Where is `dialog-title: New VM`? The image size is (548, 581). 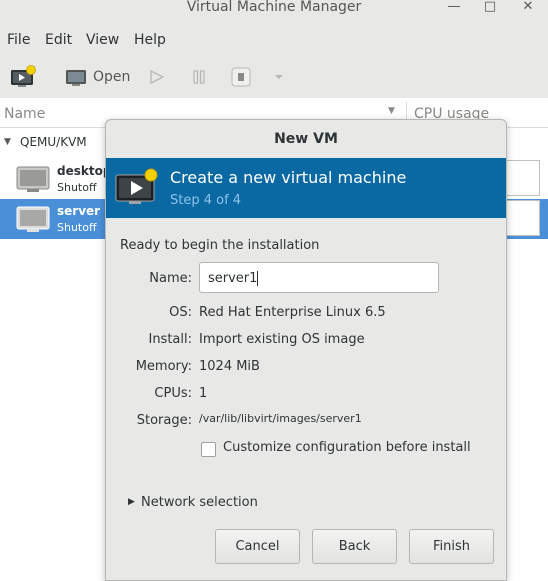
dialog-title: New VM is located at coordinates (306, 139).